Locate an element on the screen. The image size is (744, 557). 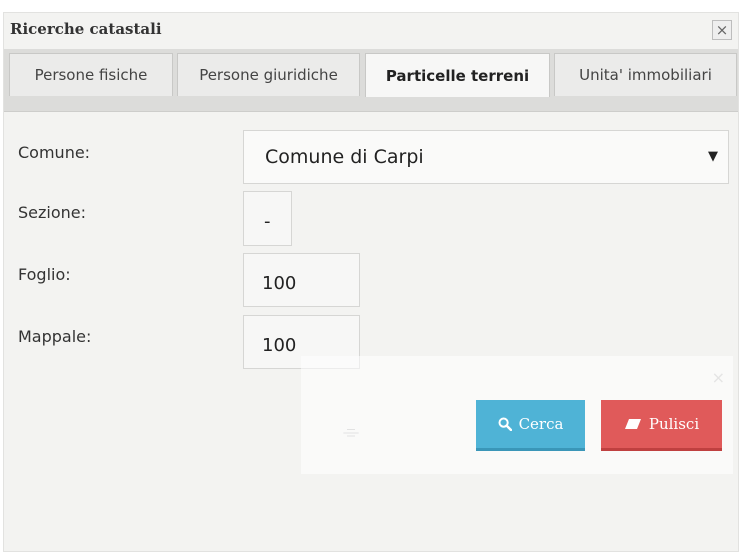
close-icon: × is located at coordinates (722, 30).